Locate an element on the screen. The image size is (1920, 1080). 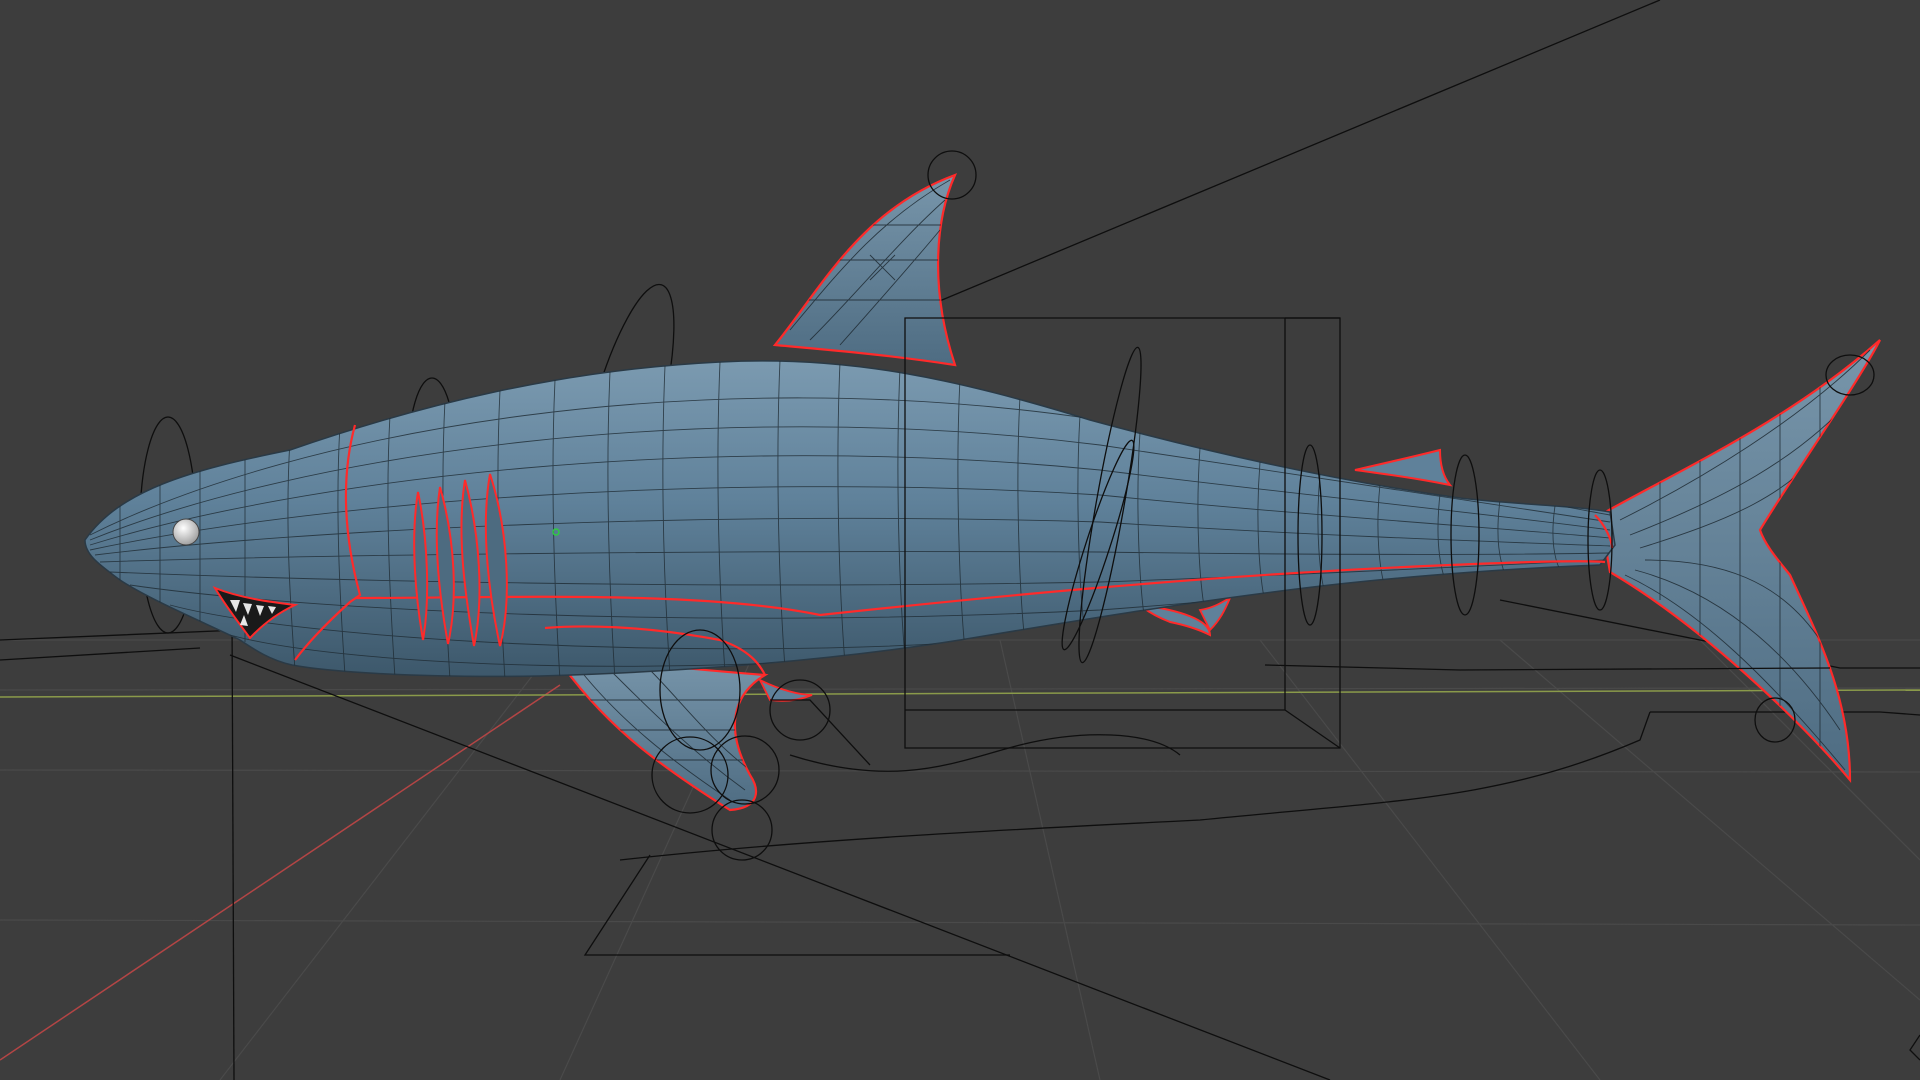
shark-tail is located at coordinates (1739, 561).